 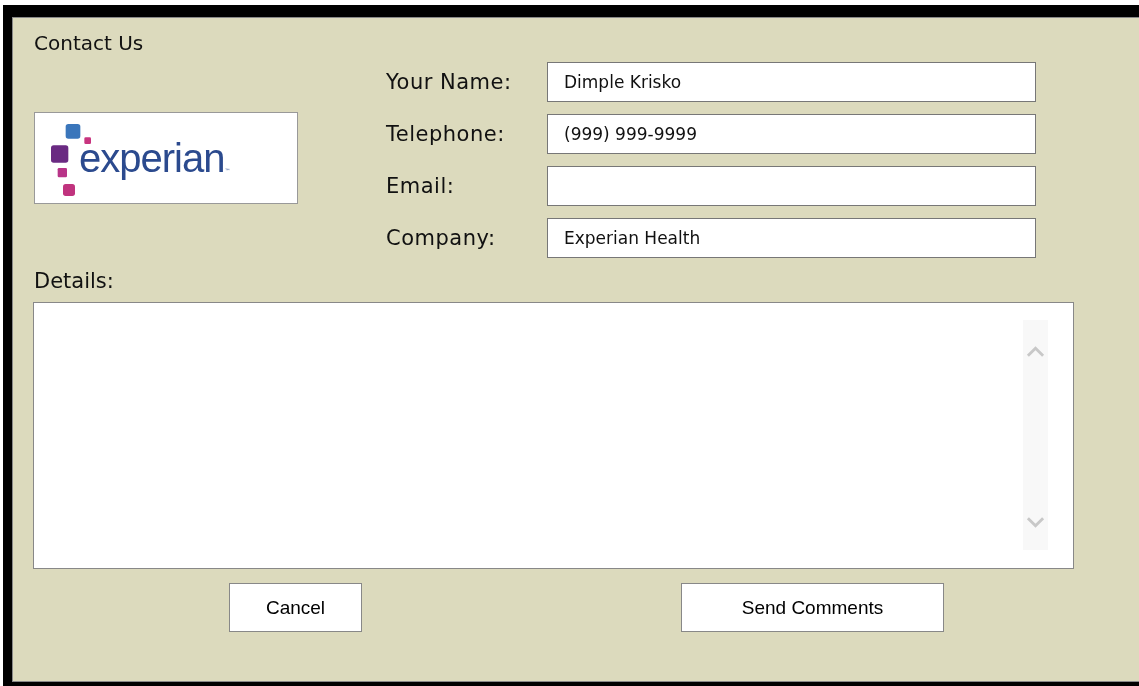 I want to click on scroll-up-icon, so click(x=1035, y=352).